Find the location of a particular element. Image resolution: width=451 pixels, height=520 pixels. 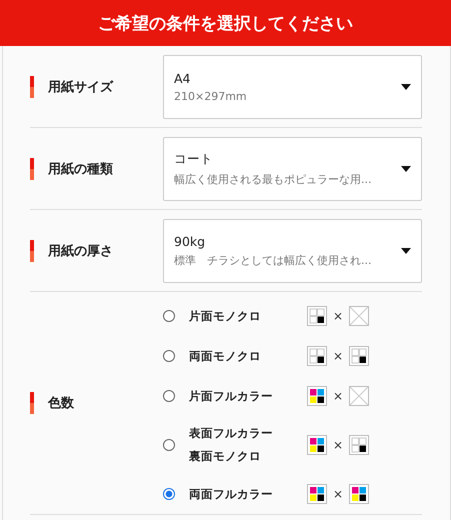

option-label: 片面モノクロ is located at coordinates (225, 316).